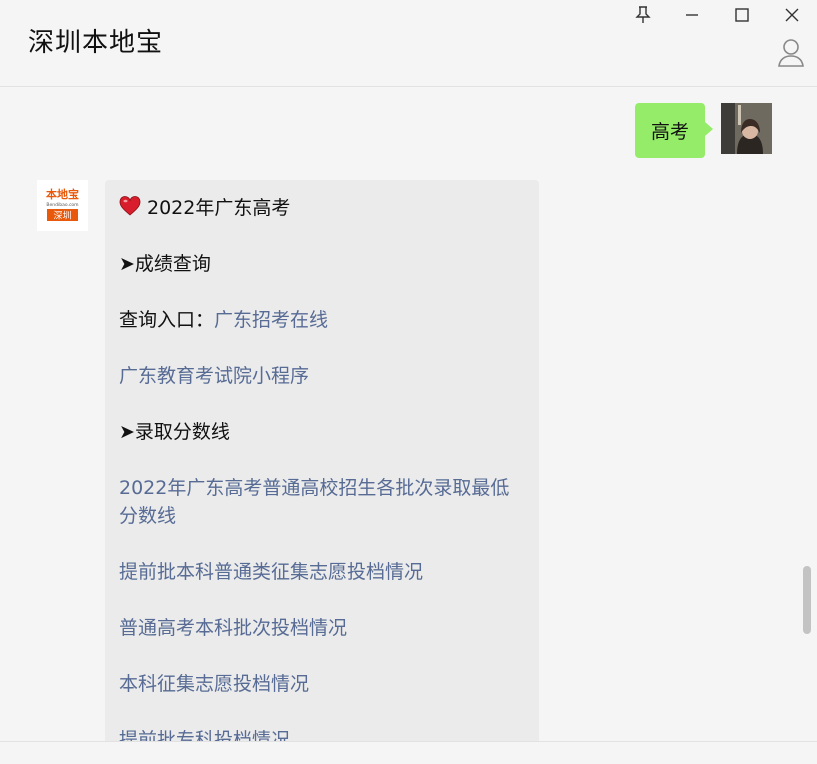 Image resolution: width=817 pixels, height=764 pixels. I want to click on bendibao-logo-icon: 本地宝 Bendibao.com 深圳, so click(62, 205).